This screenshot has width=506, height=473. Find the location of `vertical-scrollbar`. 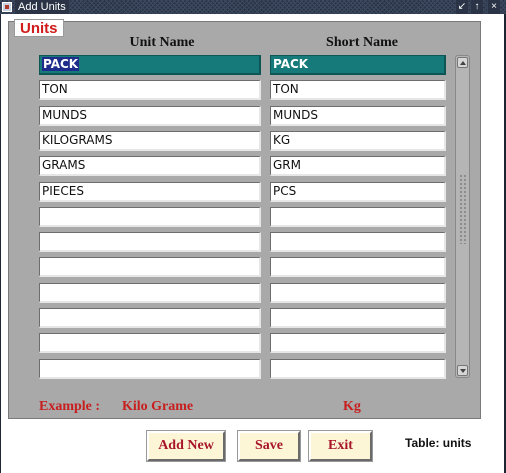

vertical-scrollbar is located at coordinates (462, 216).